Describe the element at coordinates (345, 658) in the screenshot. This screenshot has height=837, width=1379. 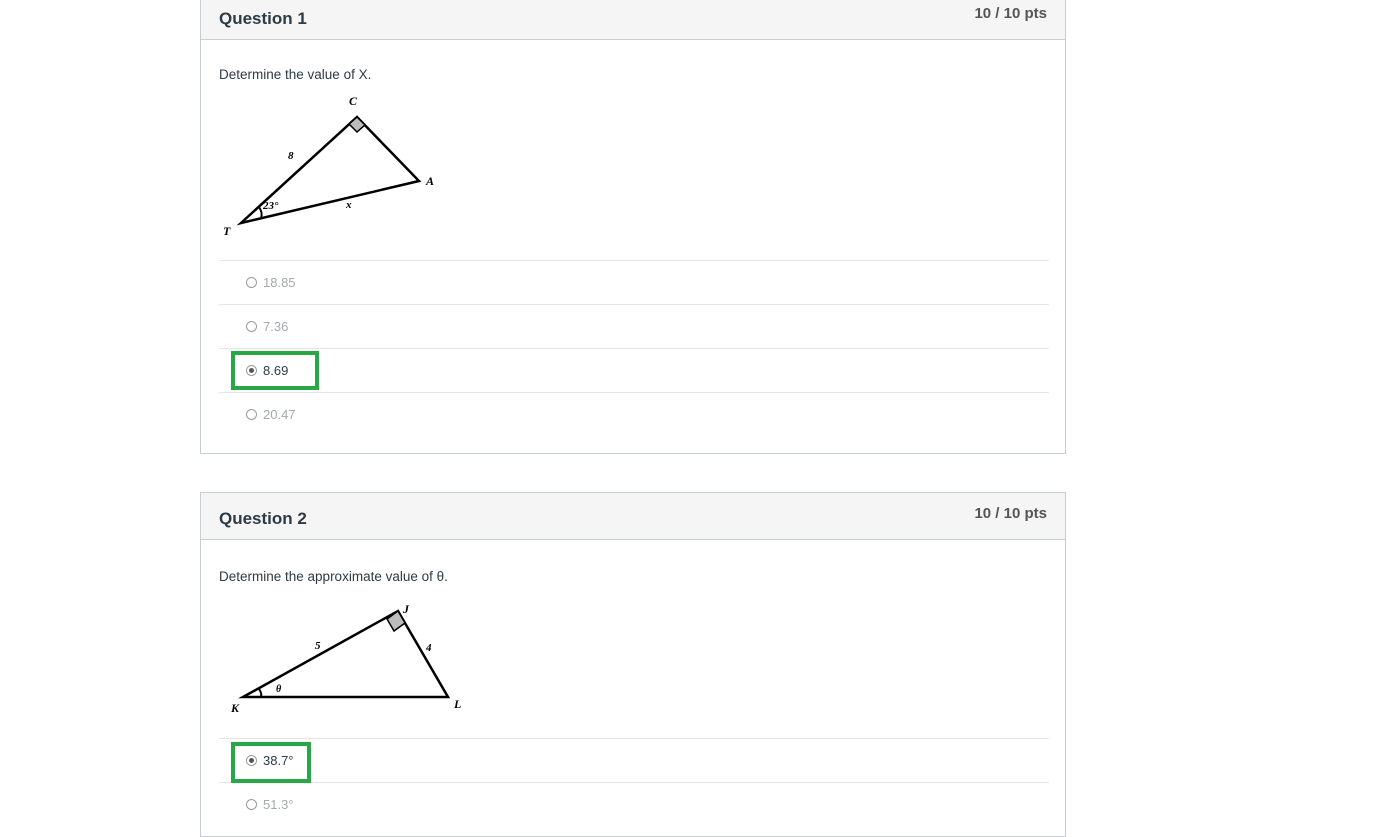
I see `triangle-figure: J K L 5 4 θ` at that location.